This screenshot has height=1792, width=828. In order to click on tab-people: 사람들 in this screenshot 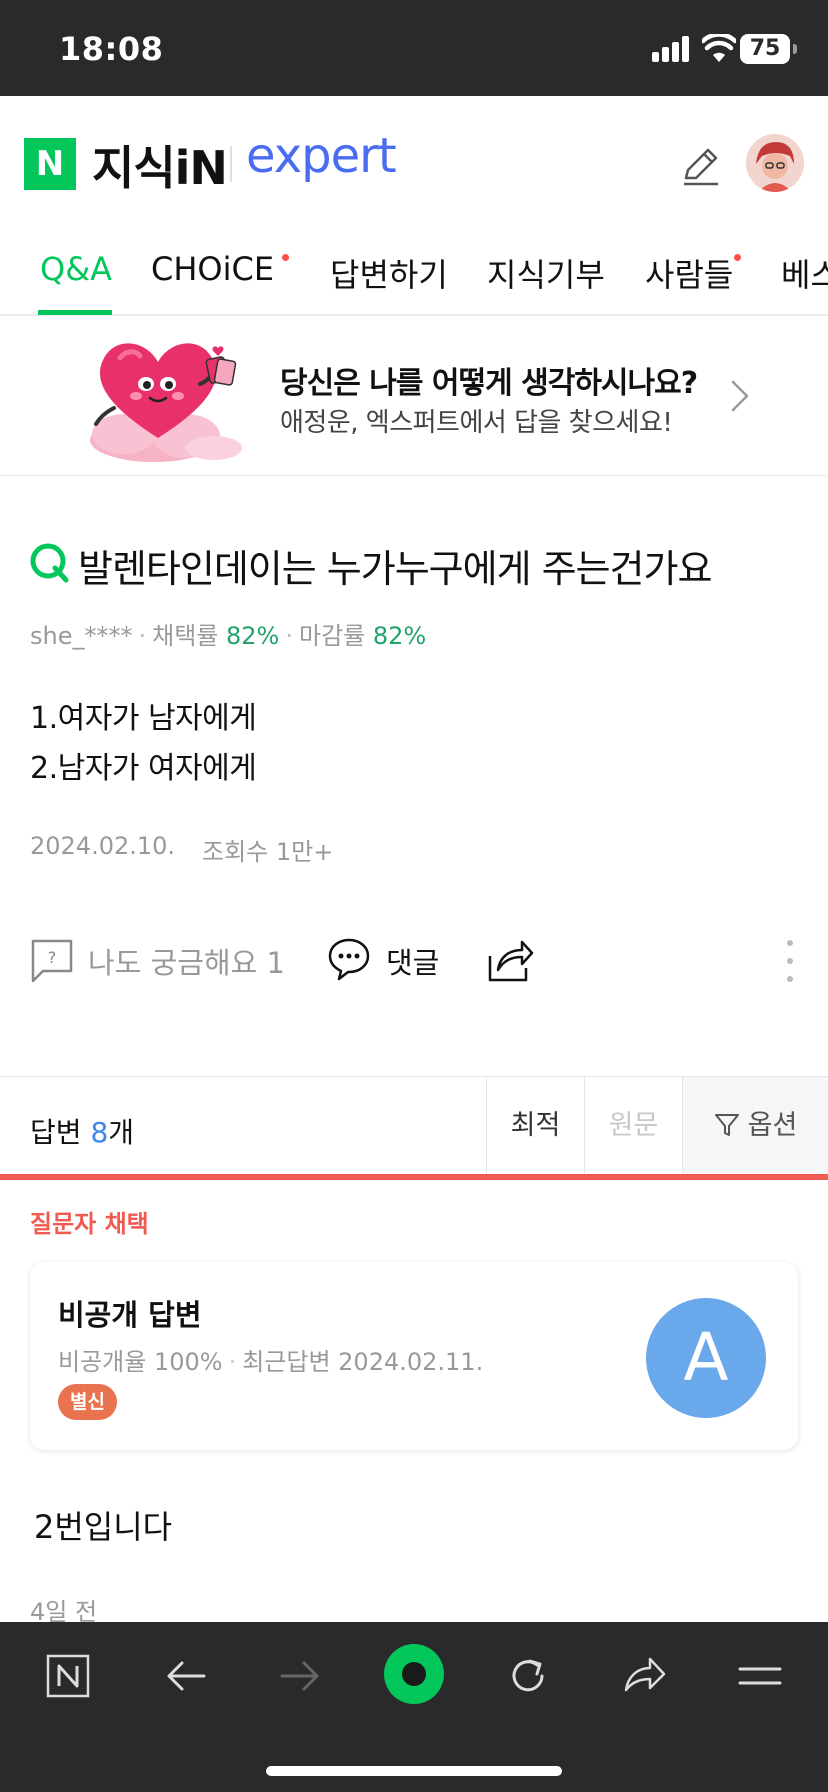, I will do `click(689, 273)`.